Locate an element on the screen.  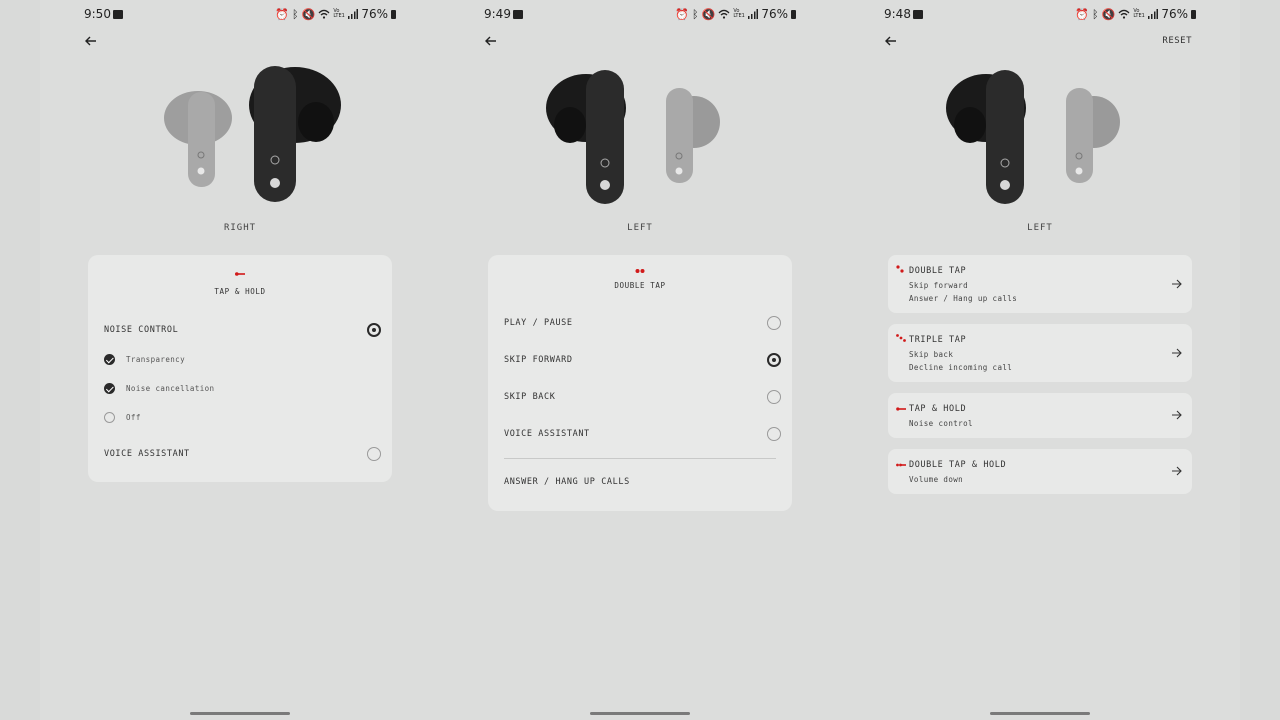
gesture-title: TAP & HOLD is located at coordinates (938, 409).